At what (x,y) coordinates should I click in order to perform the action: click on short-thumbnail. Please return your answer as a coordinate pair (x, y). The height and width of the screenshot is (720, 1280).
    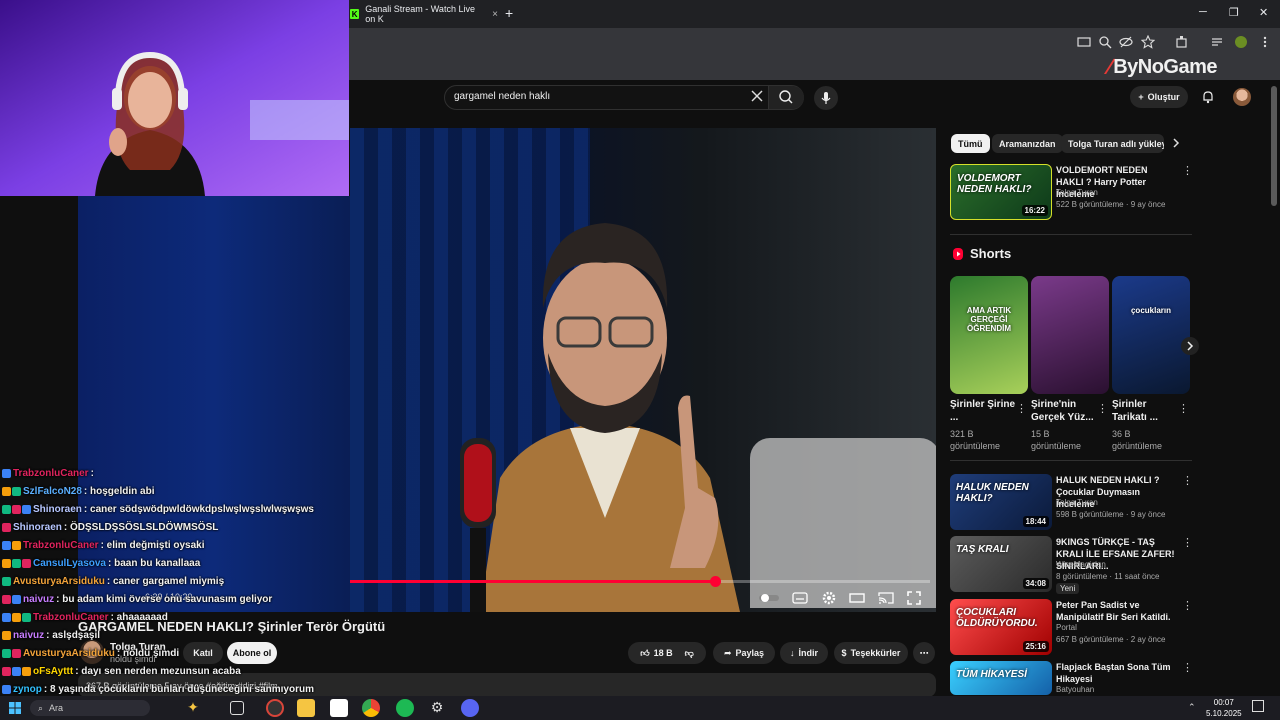
    Looking at the image, I should click on (1070, 335).